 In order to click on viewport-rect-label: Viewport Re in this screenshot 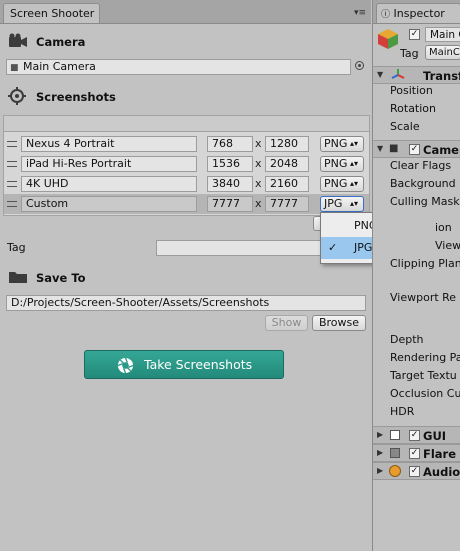, I will do `click(423, 297)`.